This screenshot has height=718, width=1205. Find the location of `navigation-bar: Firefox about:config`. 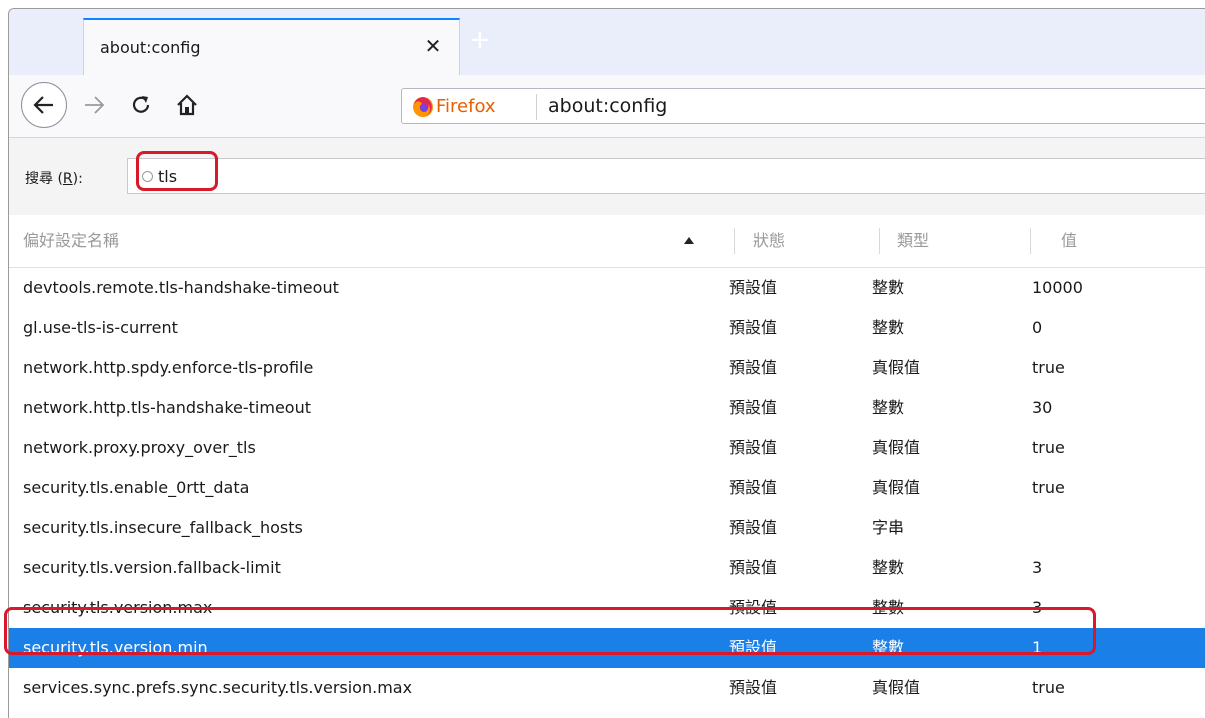

navigation-bar: Firefox about:config is located at coordinates (607, 106).